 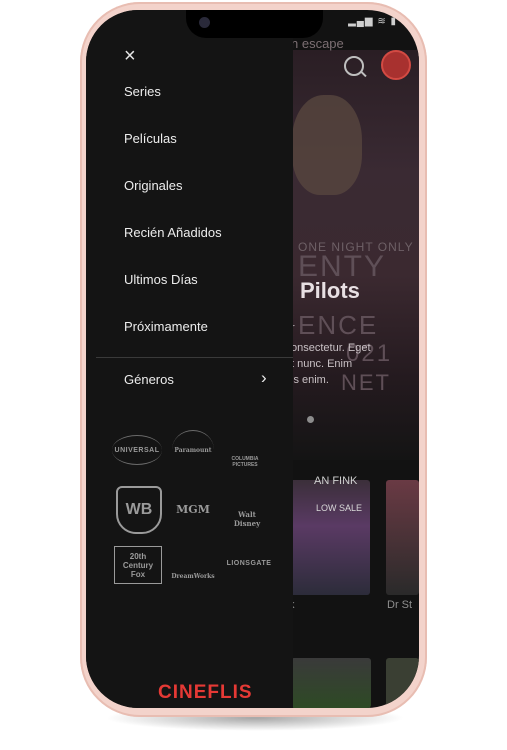 What do you see at coordinates (372, 21) in the screenshot?
I see `status-bar: ▂▄▆ ≋ ▮` at bounding box center [372, 21].